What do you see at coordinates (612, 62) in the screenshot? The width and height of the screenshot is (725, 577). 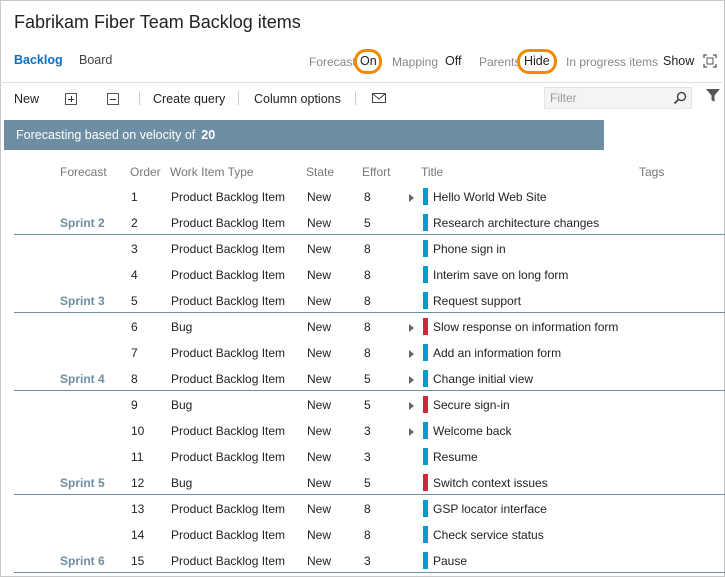 I see `in-progress-label: In progress items` at bounding box center [612, 62].